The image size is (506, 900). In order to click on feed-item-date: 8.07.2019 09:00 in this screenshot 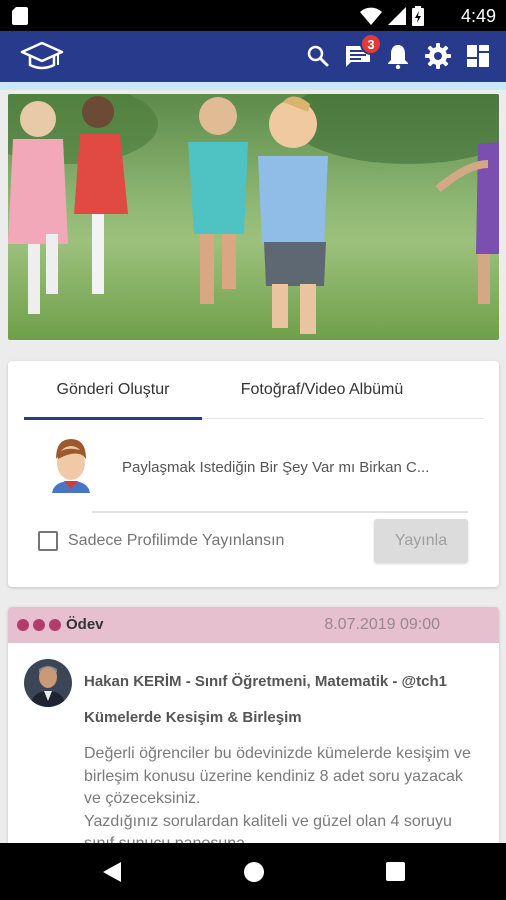, I will do `click(382, 624)`.